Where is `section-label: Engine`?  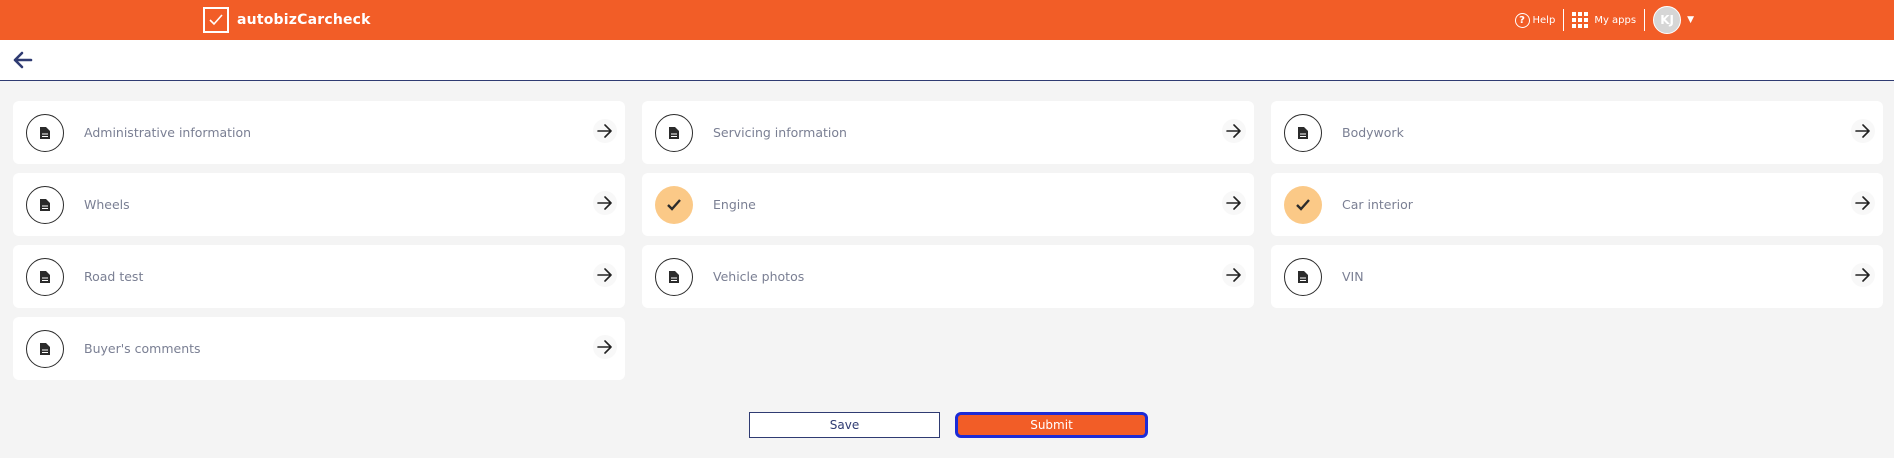
section-label: Engine is located at coordinates (734, 204).